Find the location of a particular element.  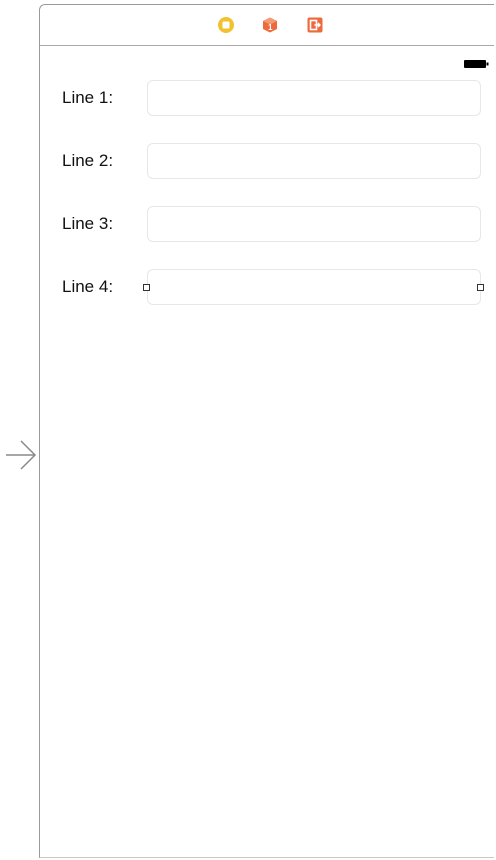

right-resize-handle is located at coordinates (480, 287).